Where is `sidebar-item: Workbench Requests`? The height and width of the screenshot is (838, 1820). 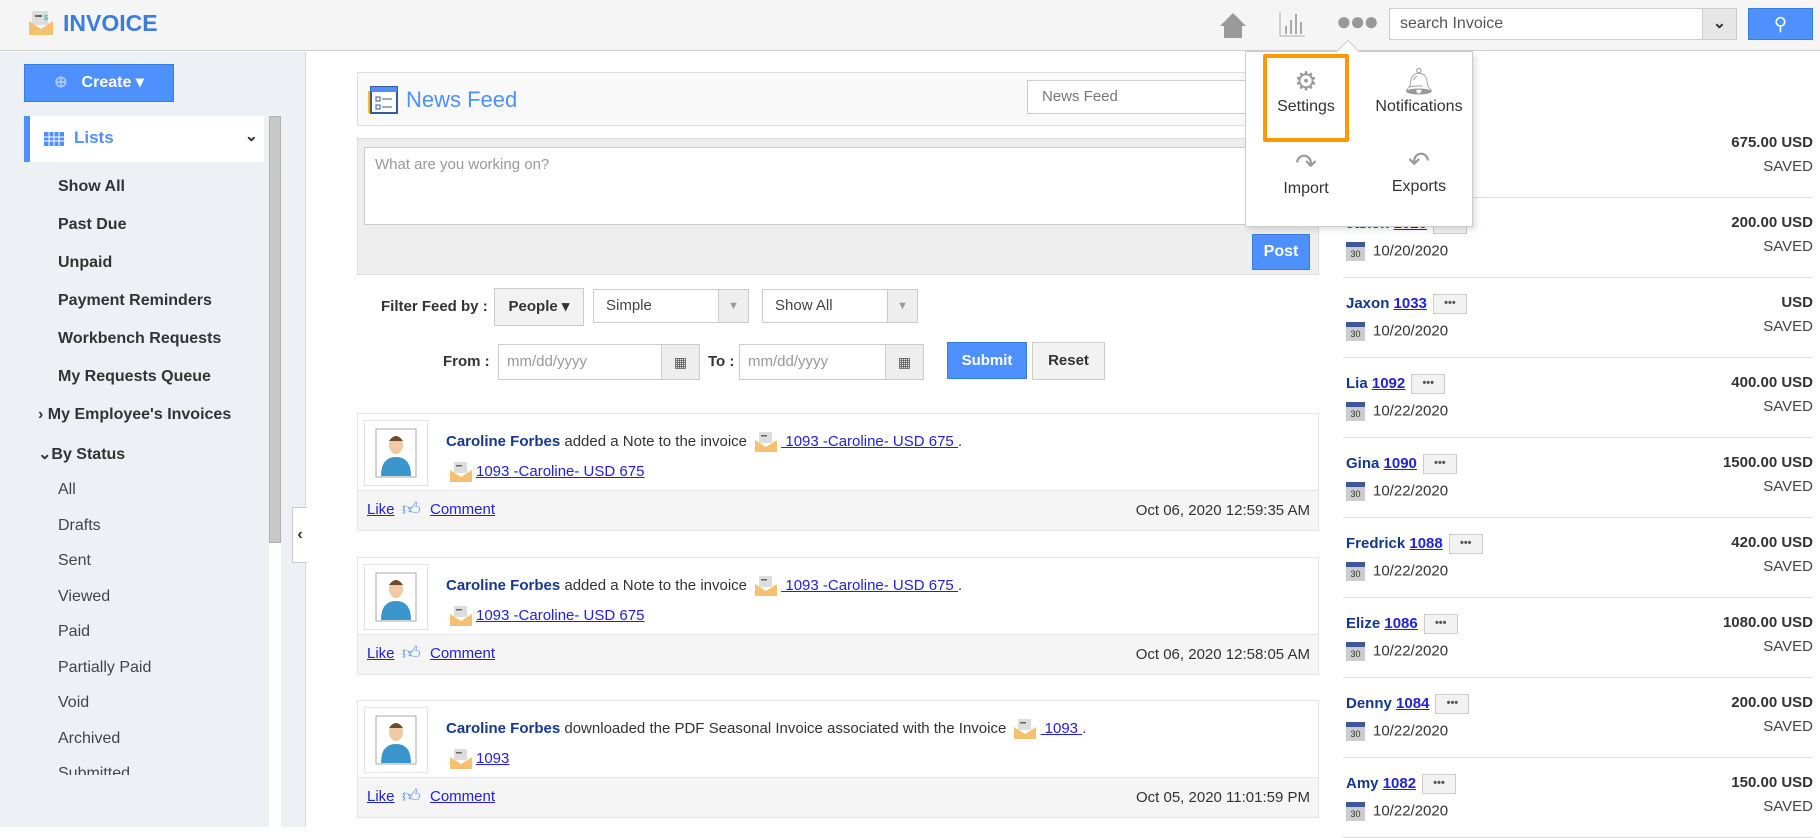 sidebar-item: Workbench Requests is located at coordinates (139, 339).